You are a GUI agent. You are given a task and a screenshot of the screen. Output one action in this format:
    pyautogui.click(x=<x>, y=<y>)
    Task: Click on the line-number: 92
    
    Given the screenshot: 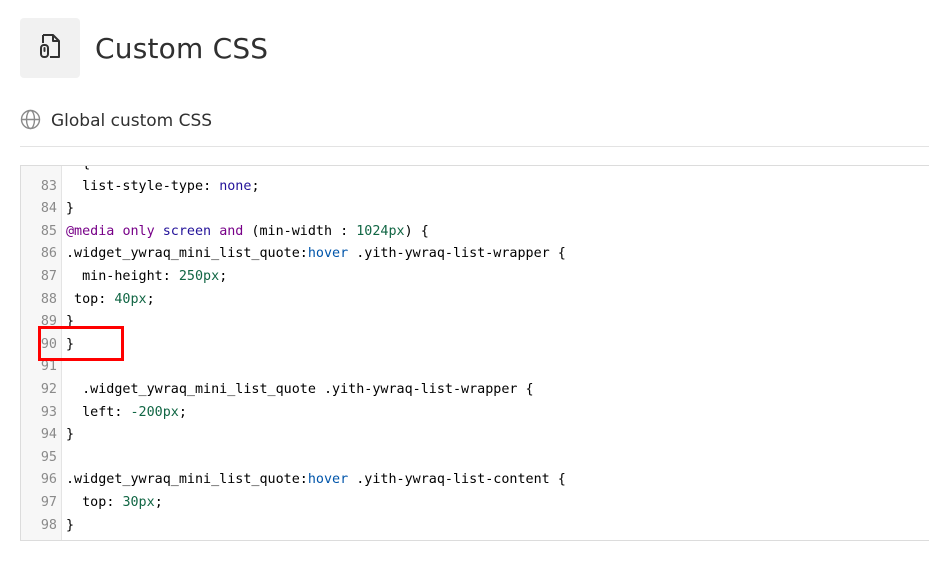 What is the action you would take?
    pyautogui.click(x=48, y=389)
    